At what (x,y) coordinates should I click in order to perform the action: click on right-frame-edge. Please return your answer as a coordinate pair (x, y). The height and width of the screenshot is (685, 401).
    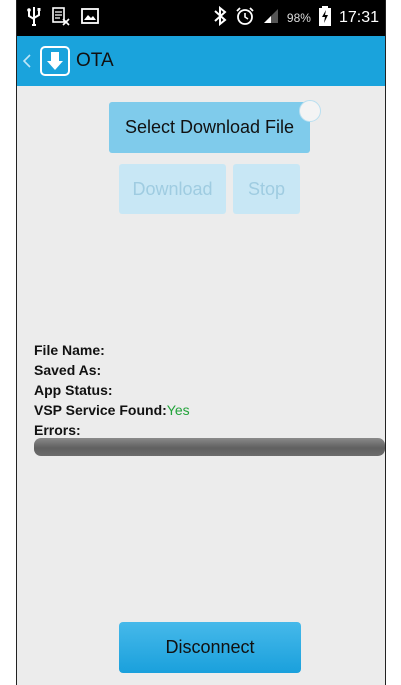
    Looking at the image, I should click on (385, 342).